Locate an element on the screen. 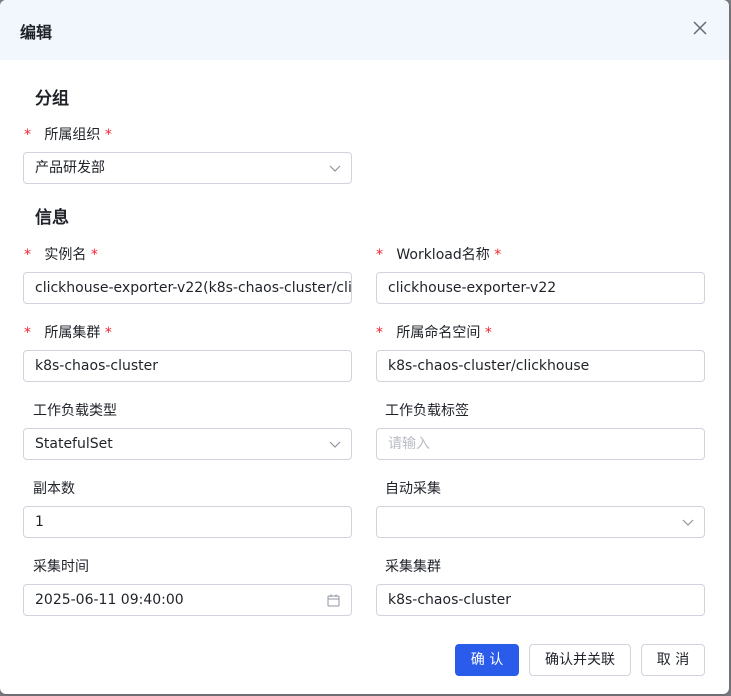 The image size is (731, 696). workload-input: clickhouse-exporter-v22 is located at coordinates (540, 288).